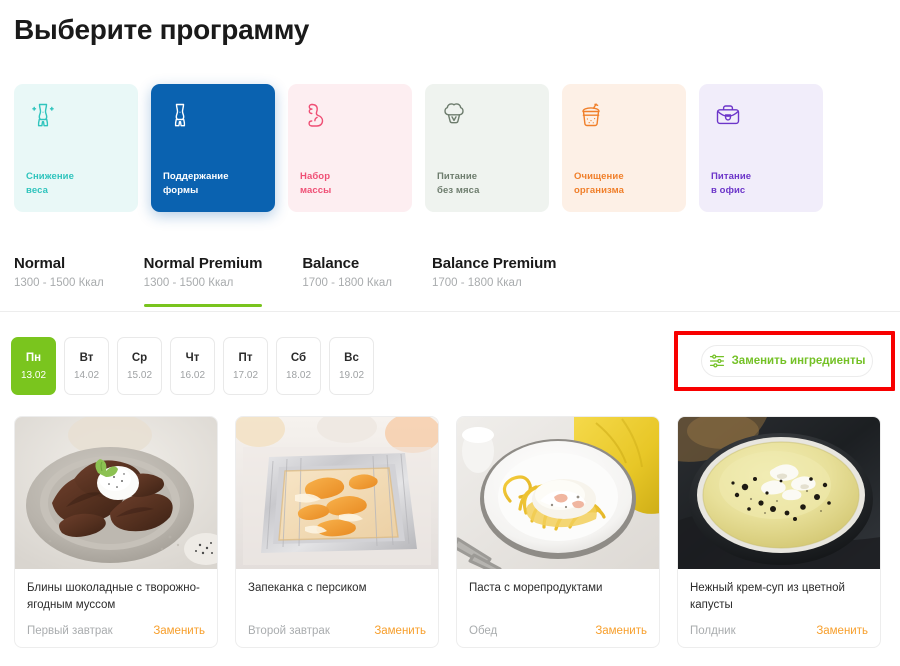  I want to click on program-card-meatless: Питание без мяса, so click(487, 148).